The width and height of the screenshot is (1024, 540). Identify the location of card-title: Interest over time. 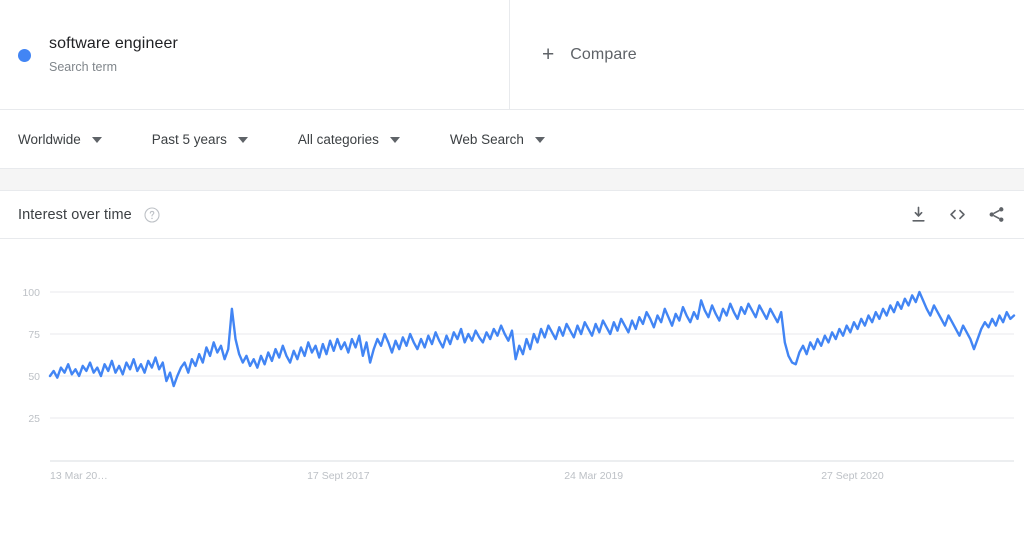
(75, 214).